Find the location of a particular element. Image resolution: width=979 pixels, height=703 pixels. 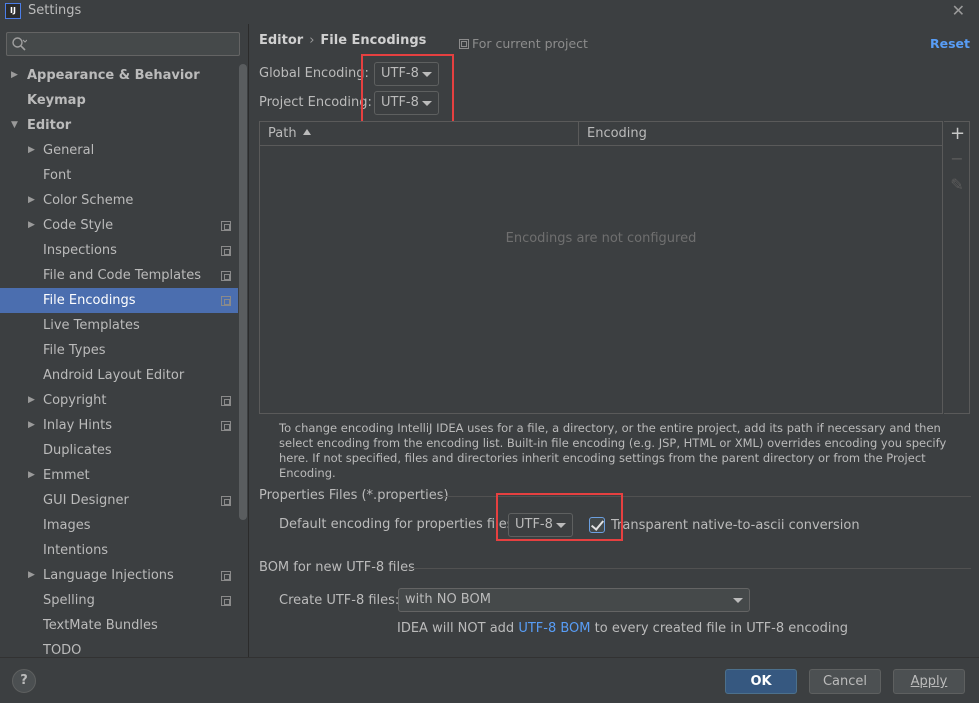

breadcrumb-editor: Editor is located at coordinates (281, 40).